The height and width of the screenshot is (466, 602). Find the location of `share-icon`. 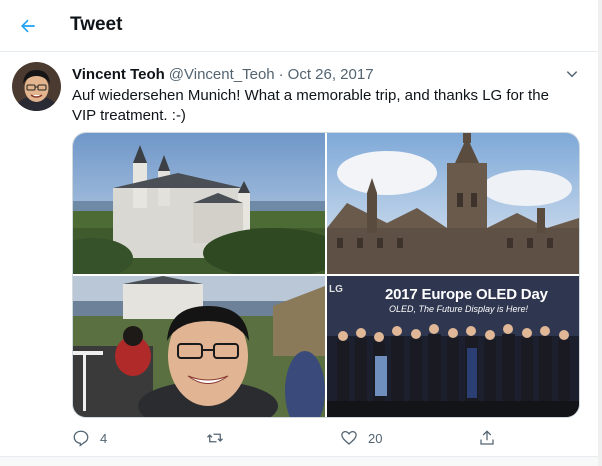

share-icon is located at coordinates (487, 437).